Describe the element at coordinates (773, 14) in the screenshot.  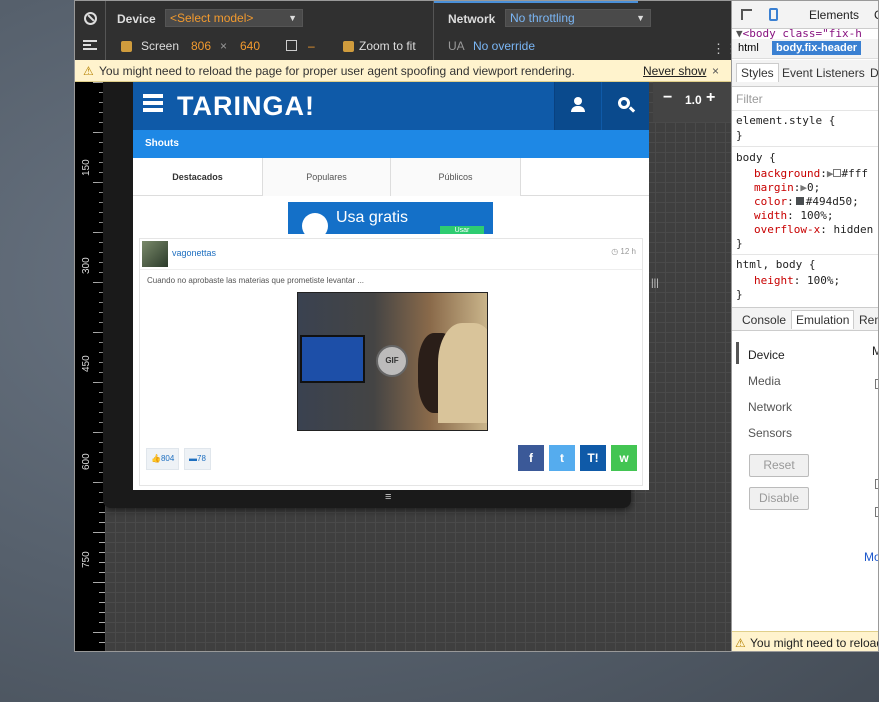
I see `device-mode-icon` at that location.